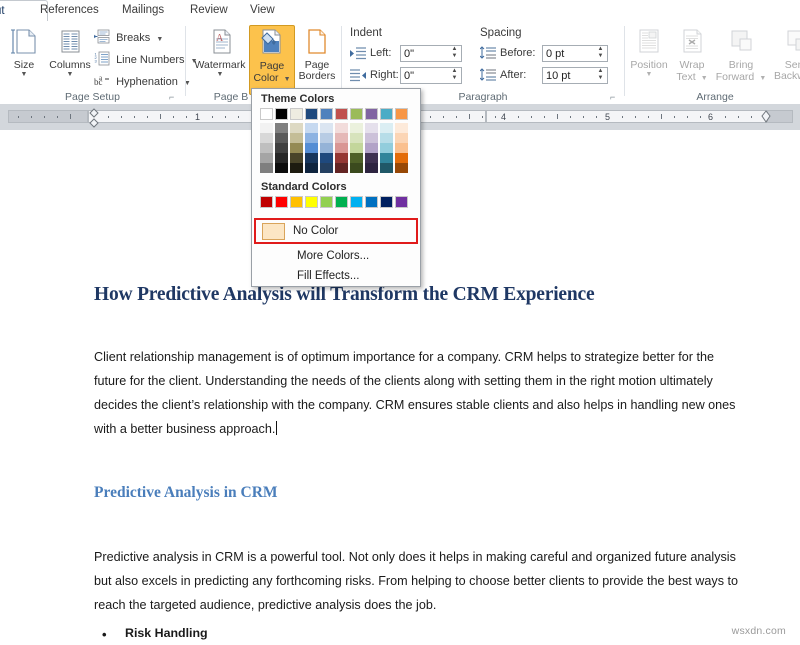 This screenshot has width=800, height=645. I want to click on standard-colors-row, so click(340, 202).